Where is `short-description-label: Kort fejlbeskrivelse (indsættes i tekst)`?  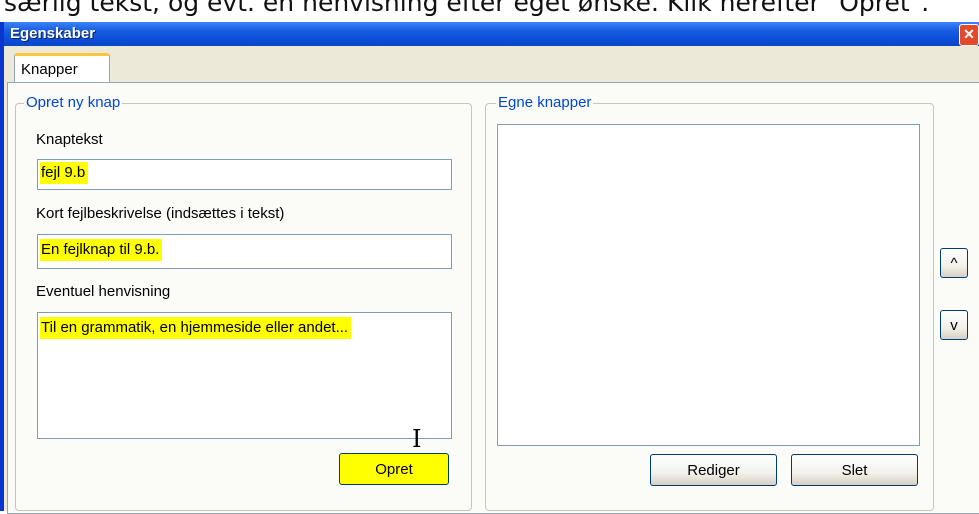 short-description-label: Kort fejlbeskrivelse (indsættes i tekst) is located at coordinates (160, 213).